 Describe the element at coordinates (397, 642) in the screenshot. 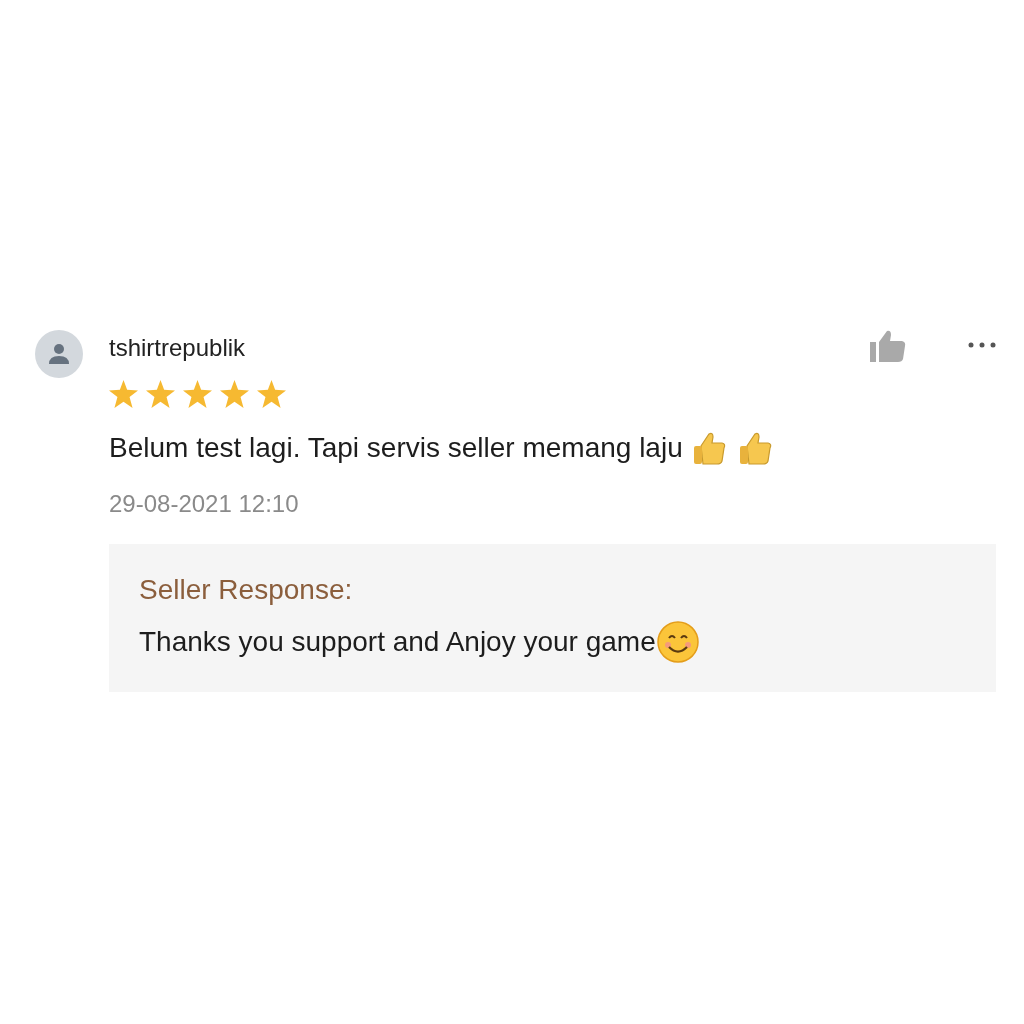

I see `seller-response-text: Thanks you support and Anjoy your game` at that location.